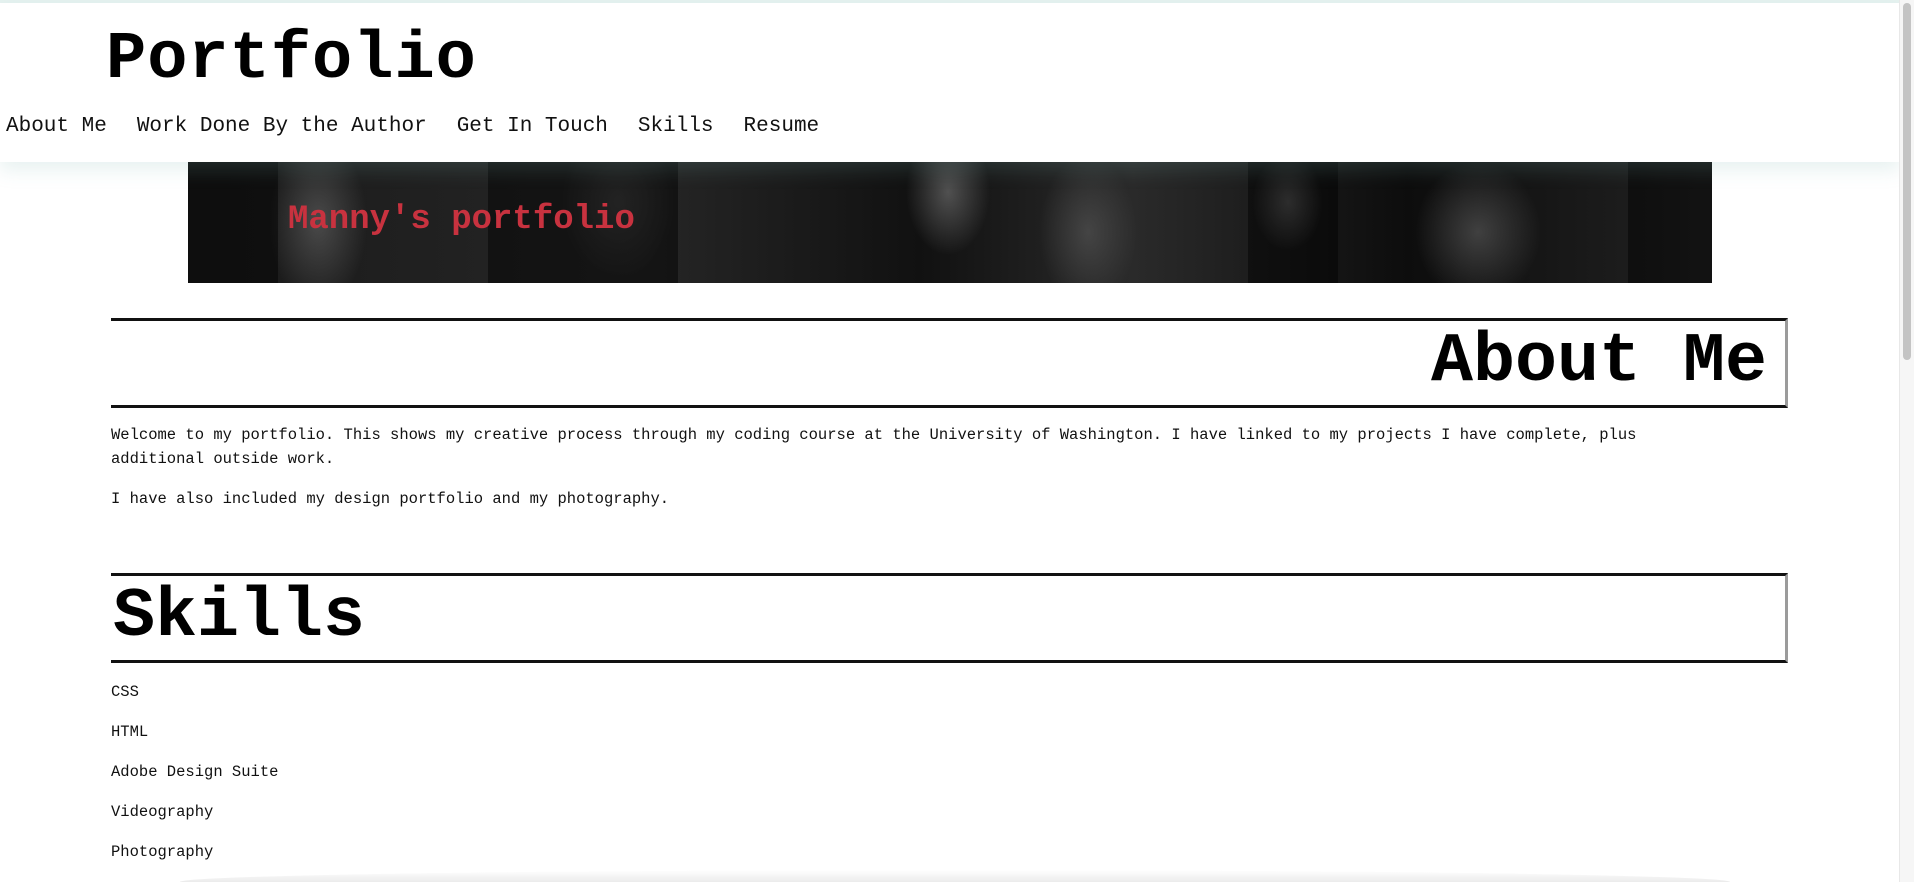  Describe the element at coordinates (162, 812) in the screenshot. I see `skill-item: Videography` at that location.